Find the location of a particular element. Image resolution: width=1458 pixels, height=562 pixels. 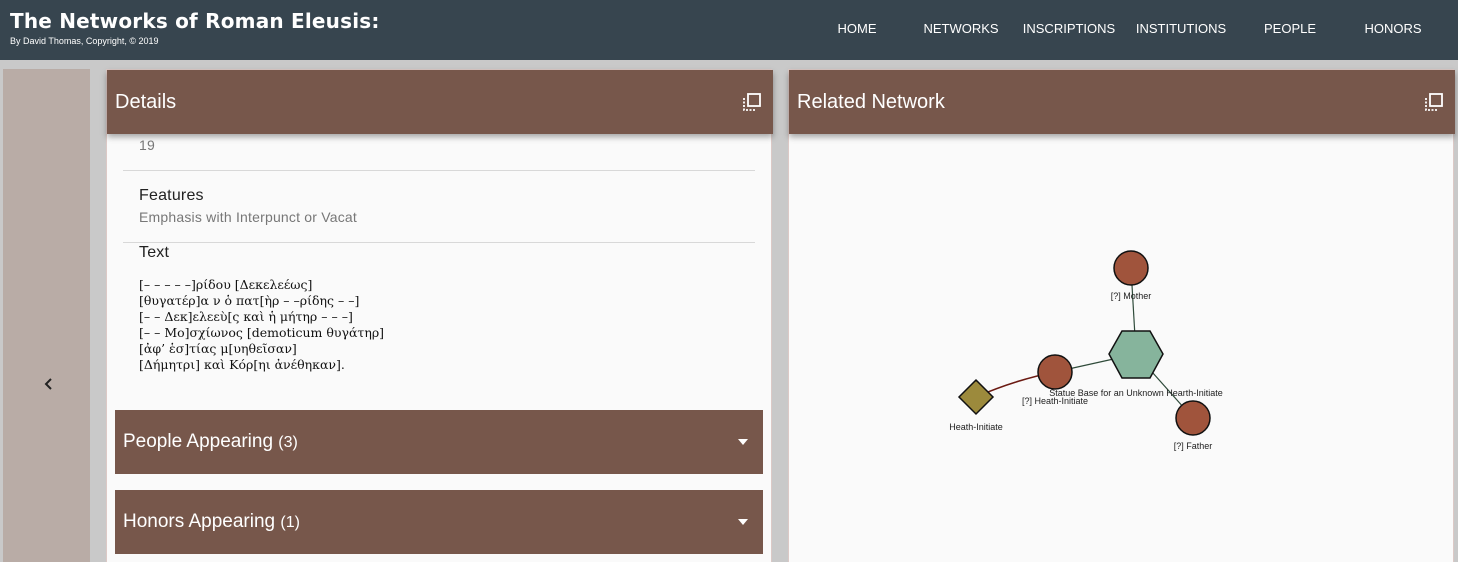

chevron-left-icon is located at coordinates (49, 384).